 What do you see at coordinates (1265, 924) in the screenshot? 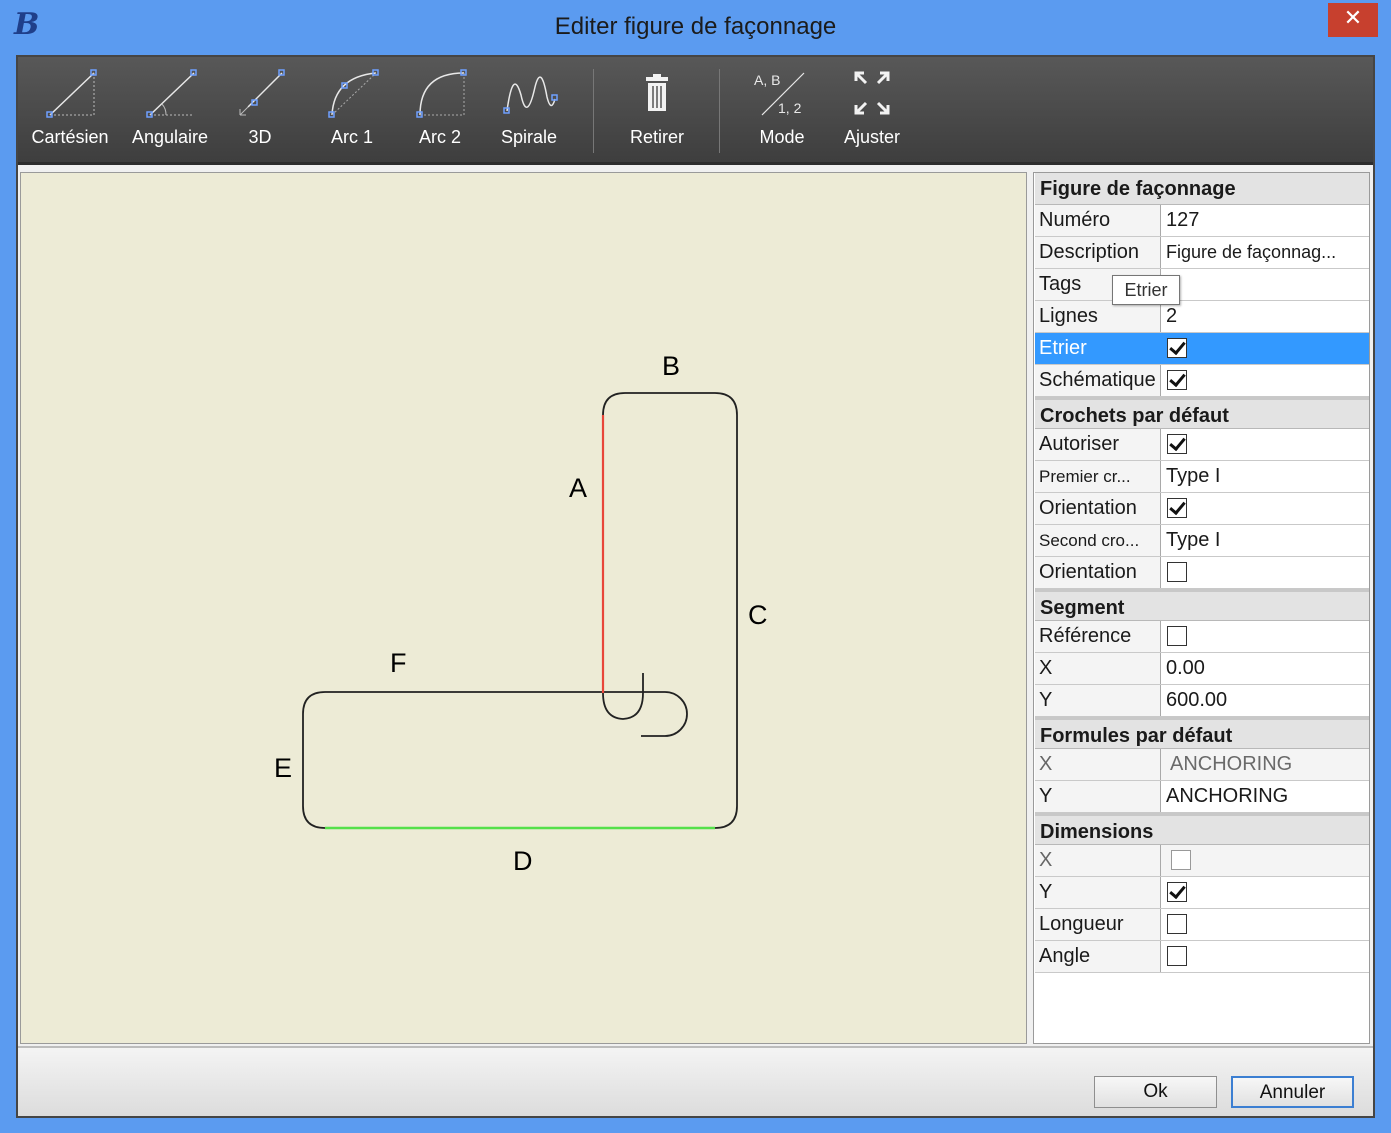
I see `longueur-value-cell` at bounding box center [1265, 924].